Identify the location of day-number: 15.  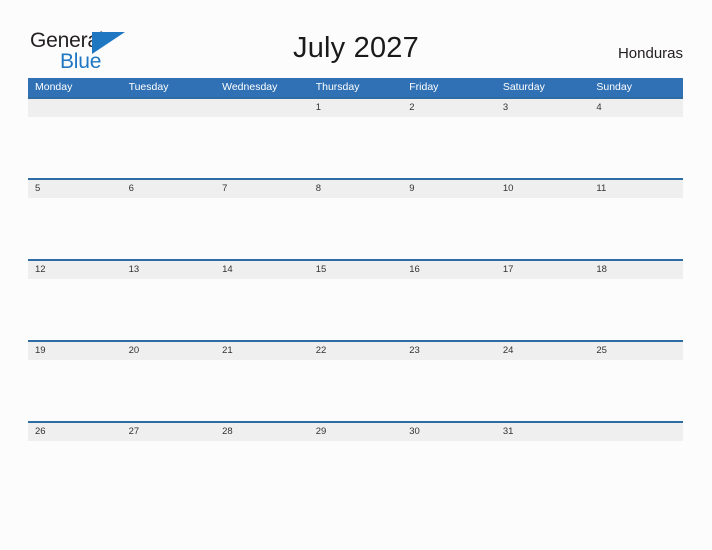
(356, 270).